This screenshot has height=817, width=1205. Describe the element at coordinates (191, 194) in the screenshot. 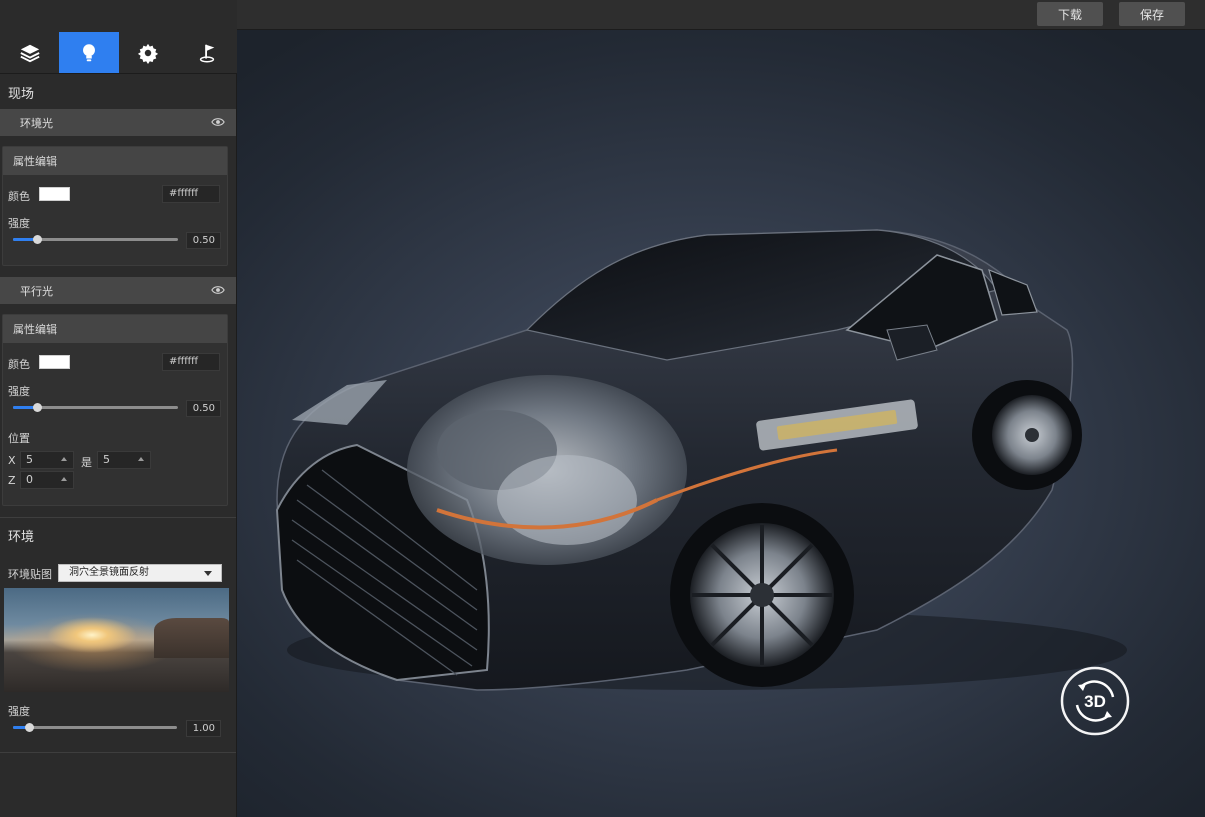

I see `ambient-color-hex: #ffffff` at that location.